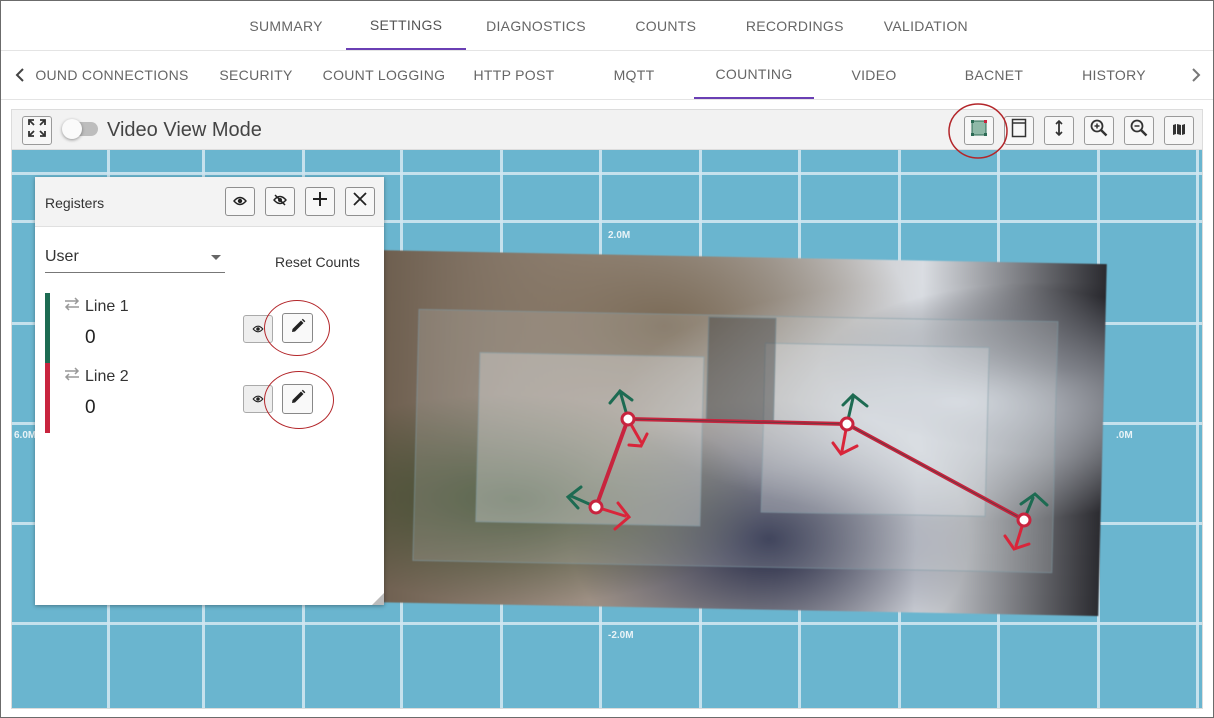  I want to click on region-select-button, so click(979, 130).